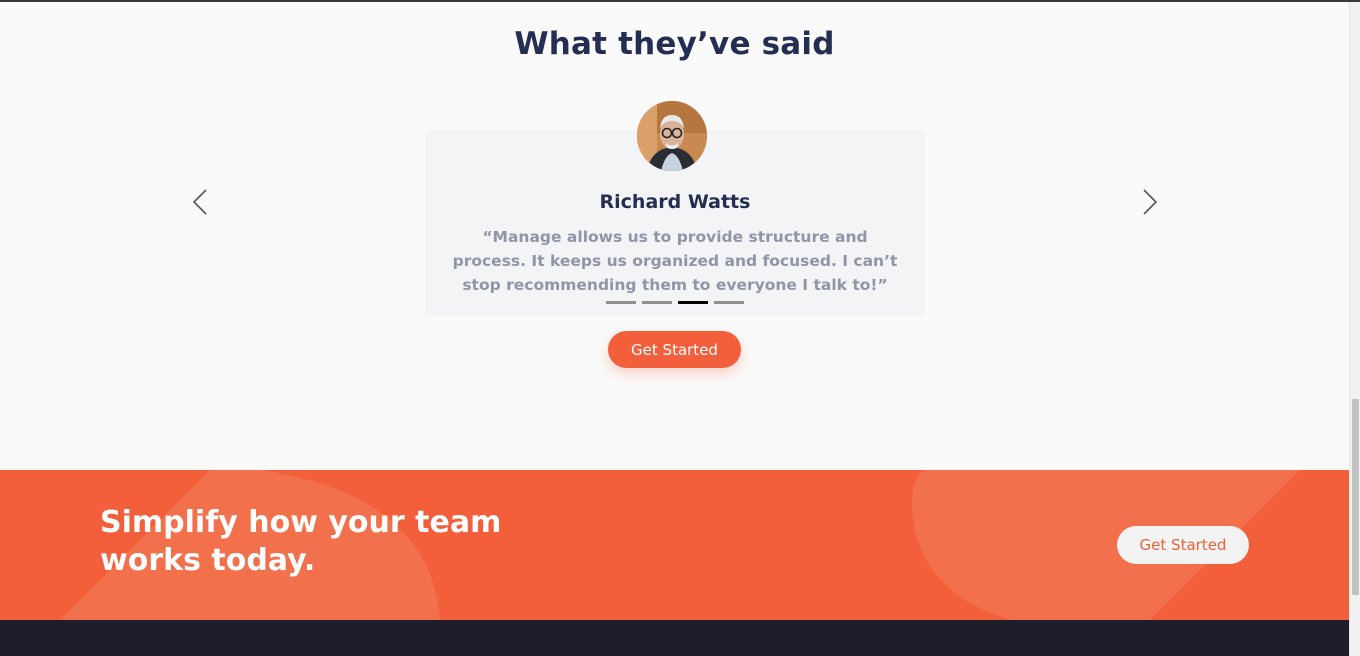 Image resolution: width=1360 pixels, height=656 pixels. What do you see at coordinates (301, 541) in the screenshot?
I see `banner-title: Simplify how your team works today.` at bounding box center [301, 541].